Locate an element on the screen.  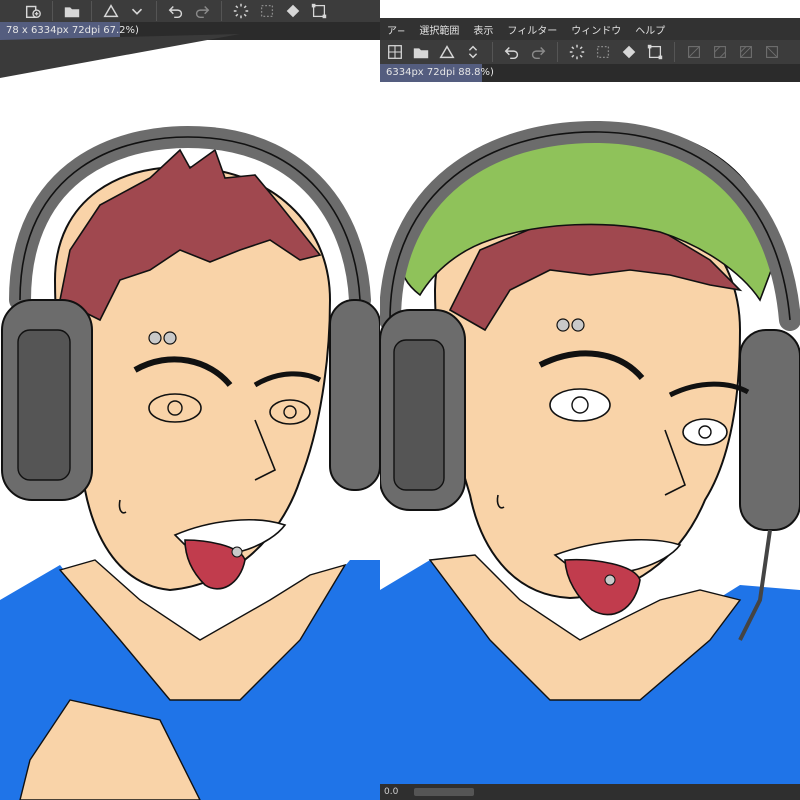
right-status-bar: 0.0 is located at coordinates (590, 792).